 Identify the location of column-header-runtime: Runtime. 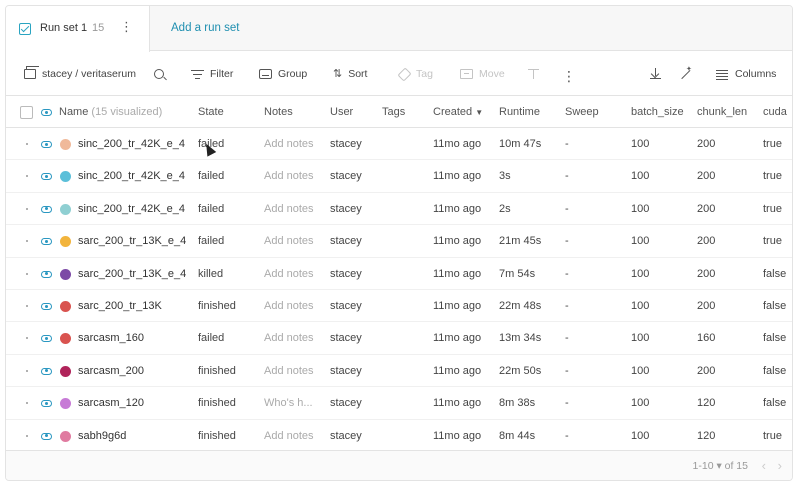
(519, 112).